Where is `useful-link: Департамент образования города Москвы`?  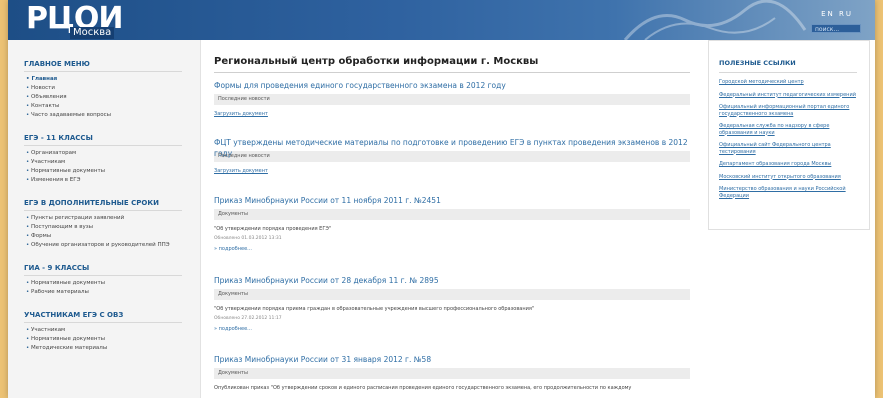 useful-link: Департамент образования города Москвы is located at coordinates (790, 164).